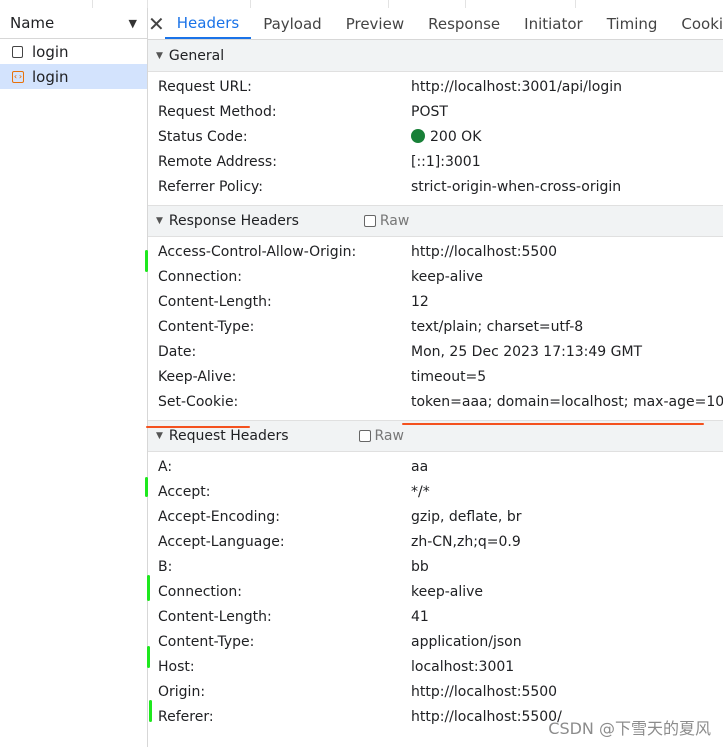 The height and width of the screenshot is (747, 723). What do you see at coordinates (435, 616) in the screenshot?
I see `header-row: Content-Length: 41` at bounding box center [435, 616].